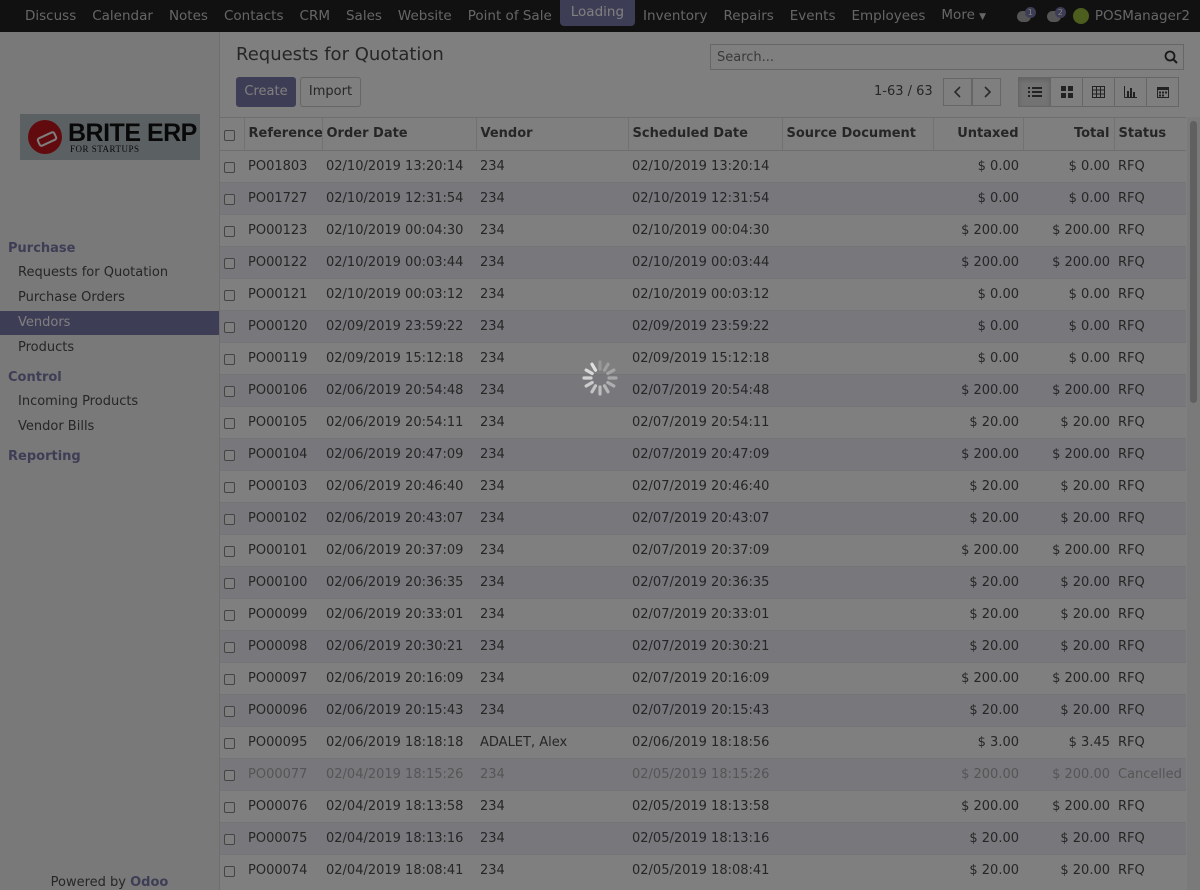  I want to click on spinner-icon, so click(600, 378).